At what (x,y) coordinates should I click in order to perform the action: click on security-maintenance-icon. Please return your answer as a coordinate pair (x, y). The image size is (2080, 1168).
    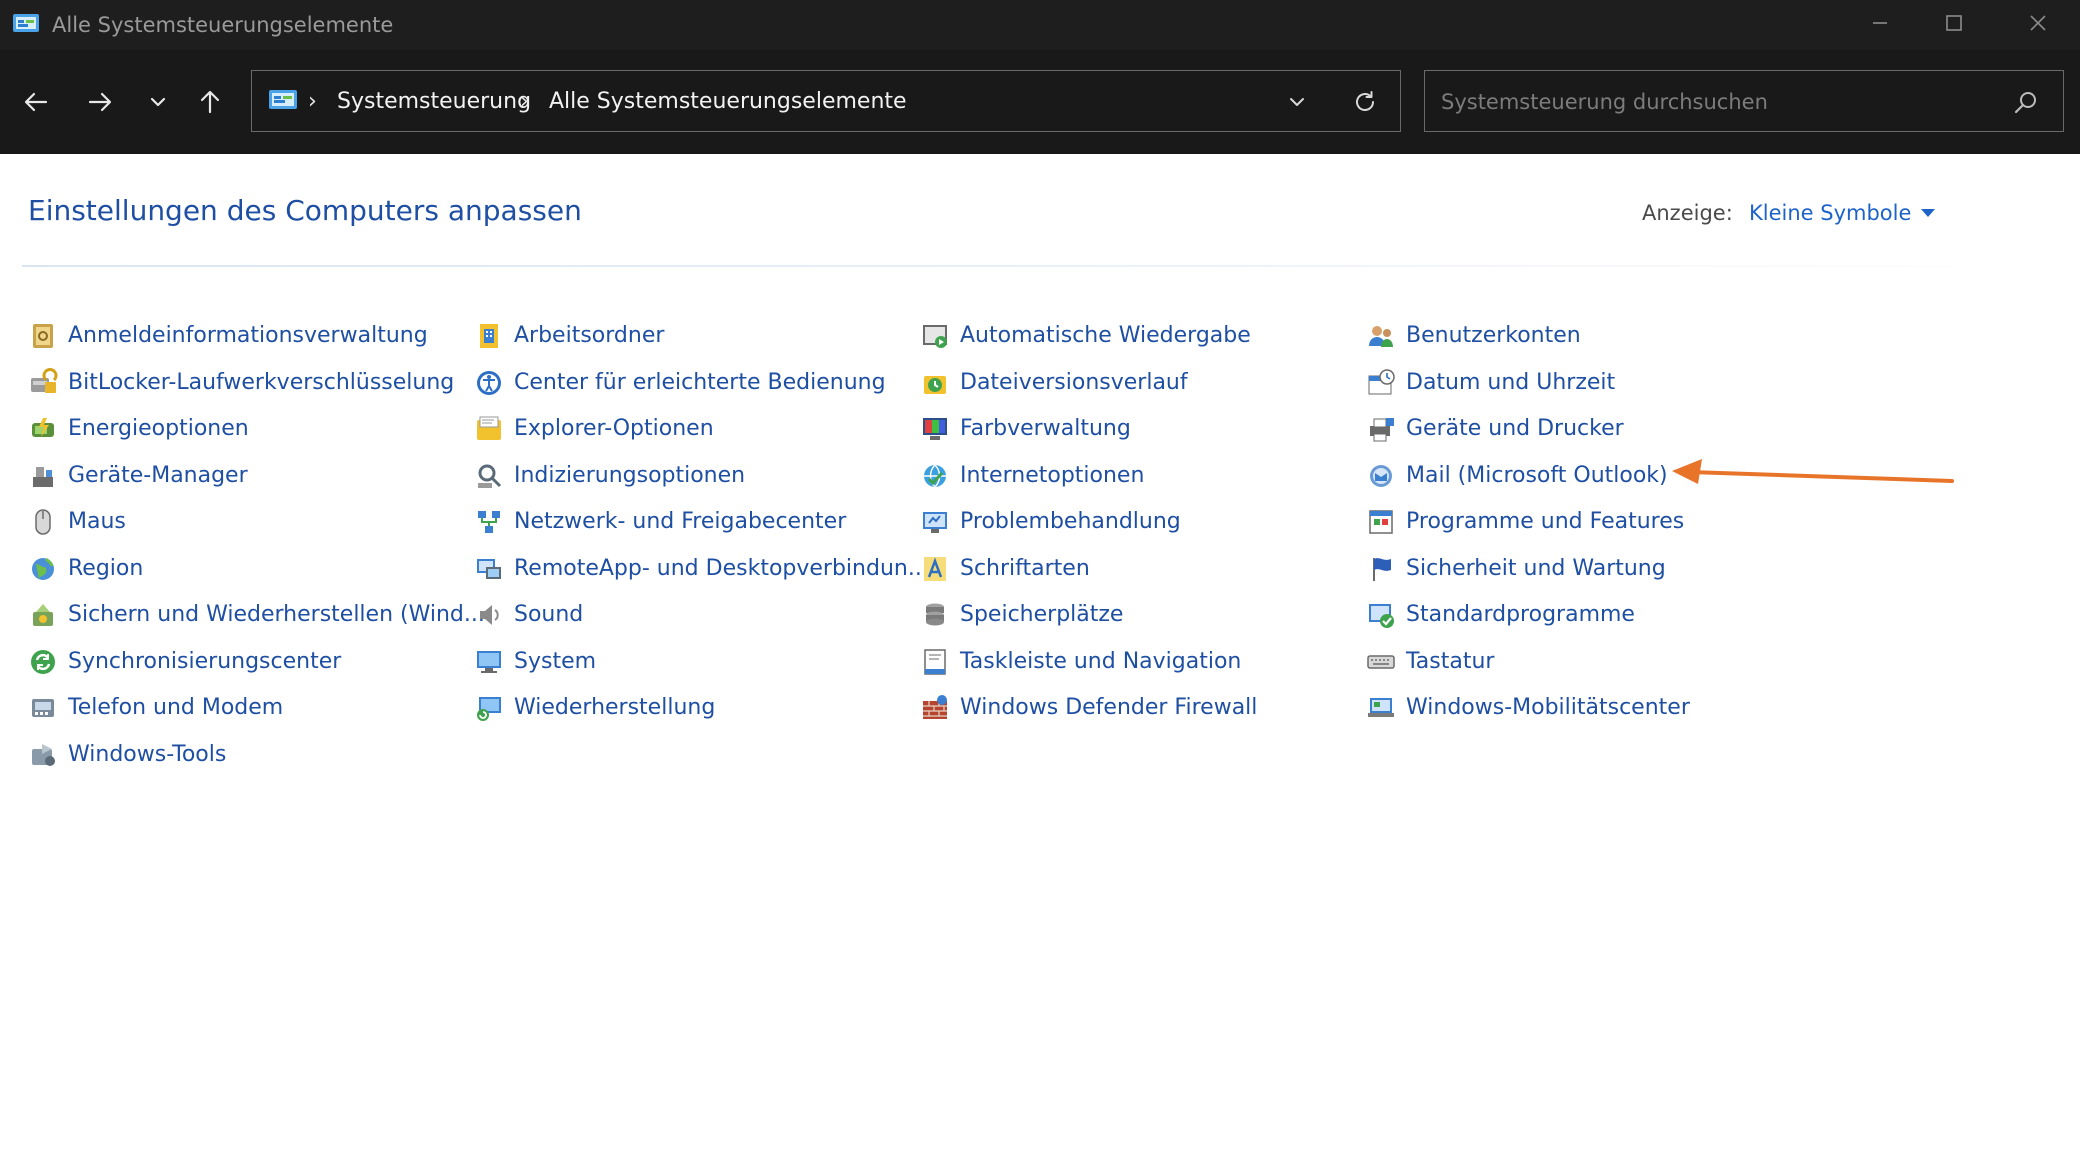
    Looking at the image, I should click on (1382, 569).